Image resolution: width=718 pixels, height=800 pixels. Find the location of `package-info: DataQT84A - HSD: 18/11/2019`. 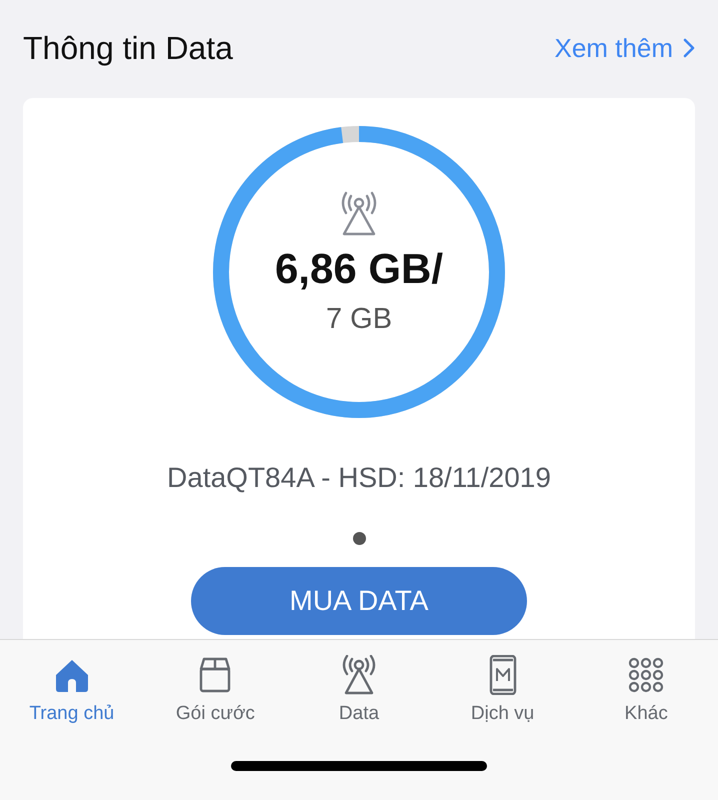

package-info: DataQT84A - HSD: 18/11/2019 is located at coordinates (359, 478).